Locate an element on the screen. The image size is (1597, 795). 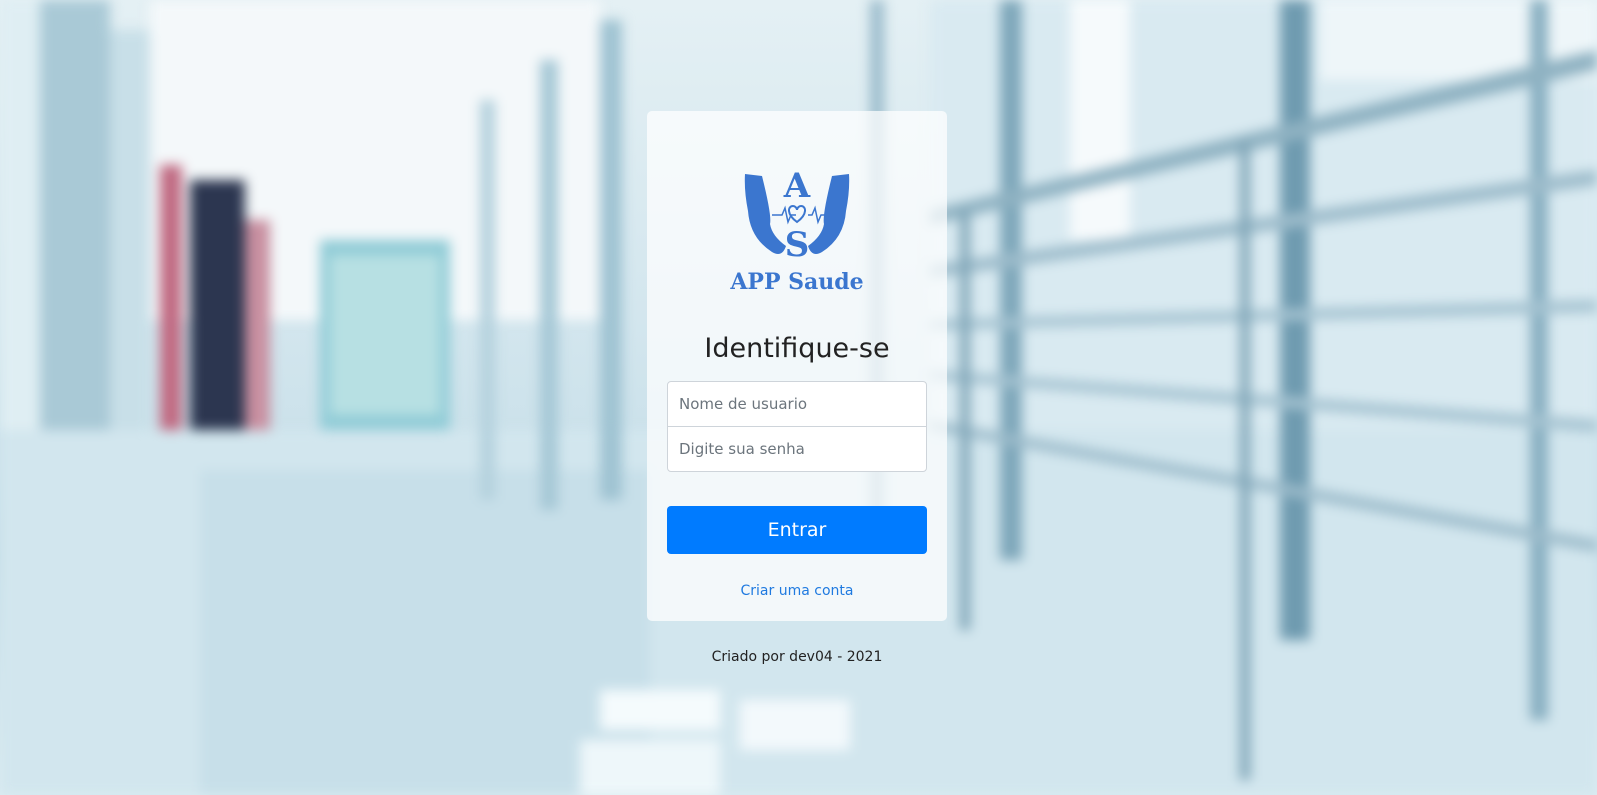
logo-letter-a: A is located at coordinates (797, 186).